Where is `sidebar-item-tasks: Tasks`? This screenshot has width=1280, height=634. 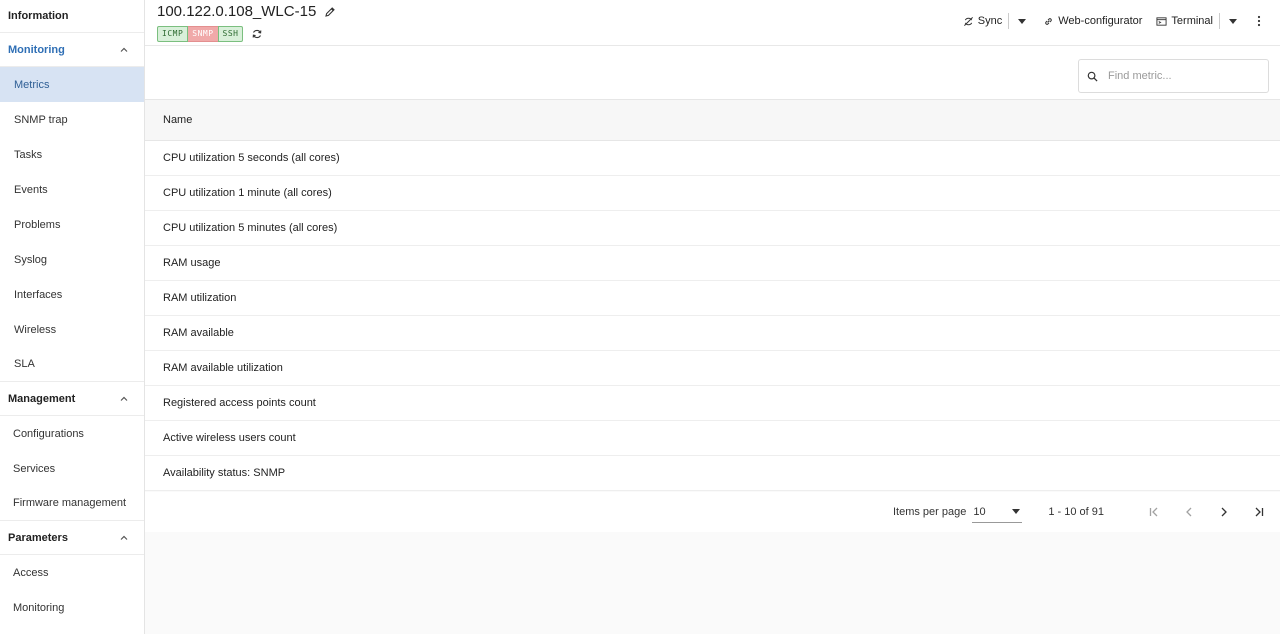
sidebar-item-tasks: Tasks is located at coordinates (72, 154).